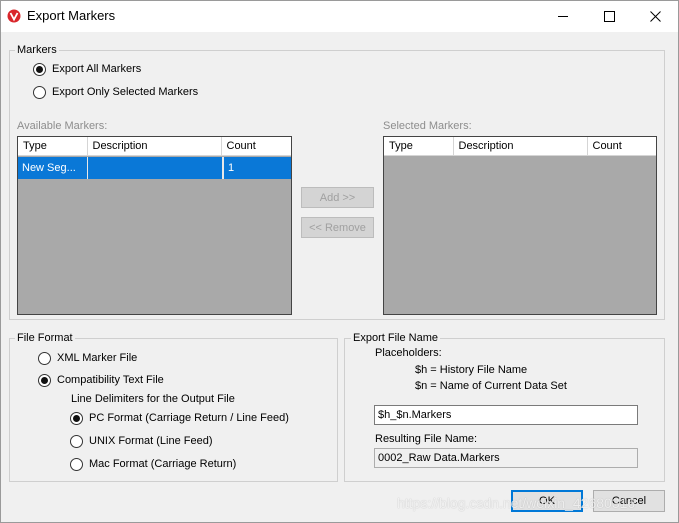  I want to click on app-logo-icon, so click(14, 16).